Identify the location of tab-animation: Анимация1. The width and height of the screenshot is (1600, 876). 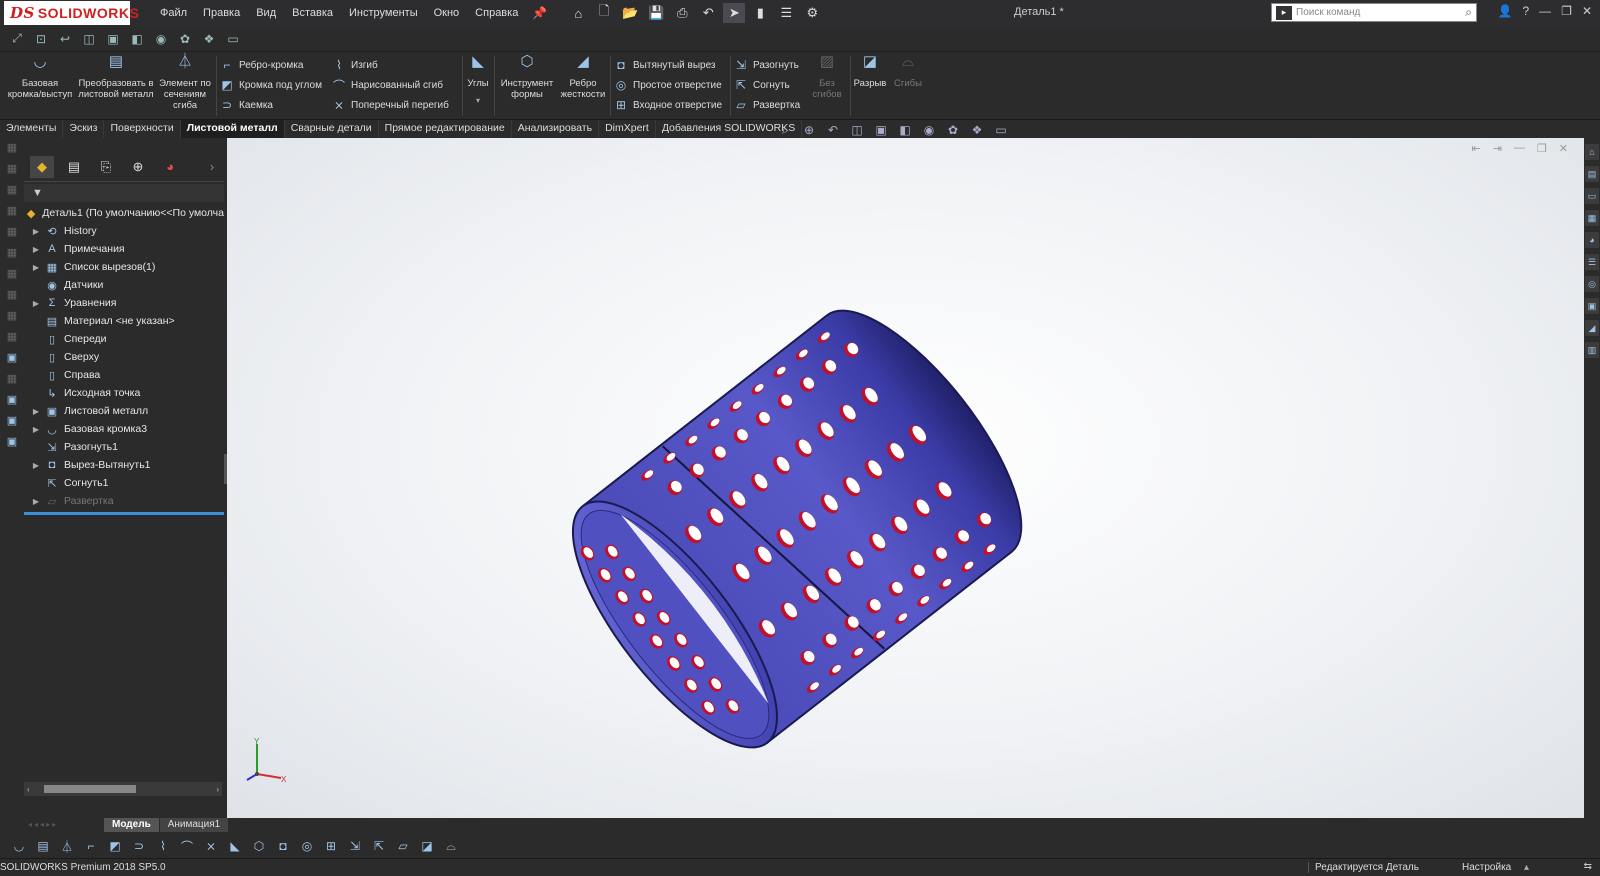
(194, 825).